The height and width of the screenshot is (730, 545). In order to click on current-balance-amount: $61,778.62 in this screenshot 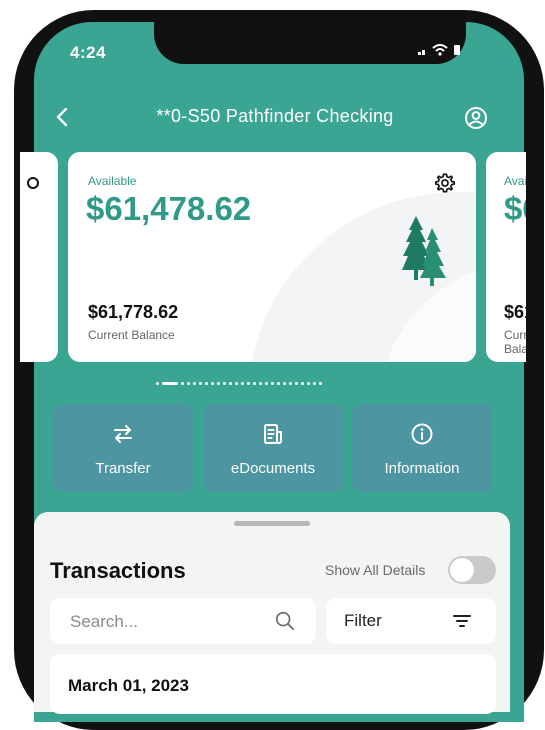, I will do `click(133, 312)`.